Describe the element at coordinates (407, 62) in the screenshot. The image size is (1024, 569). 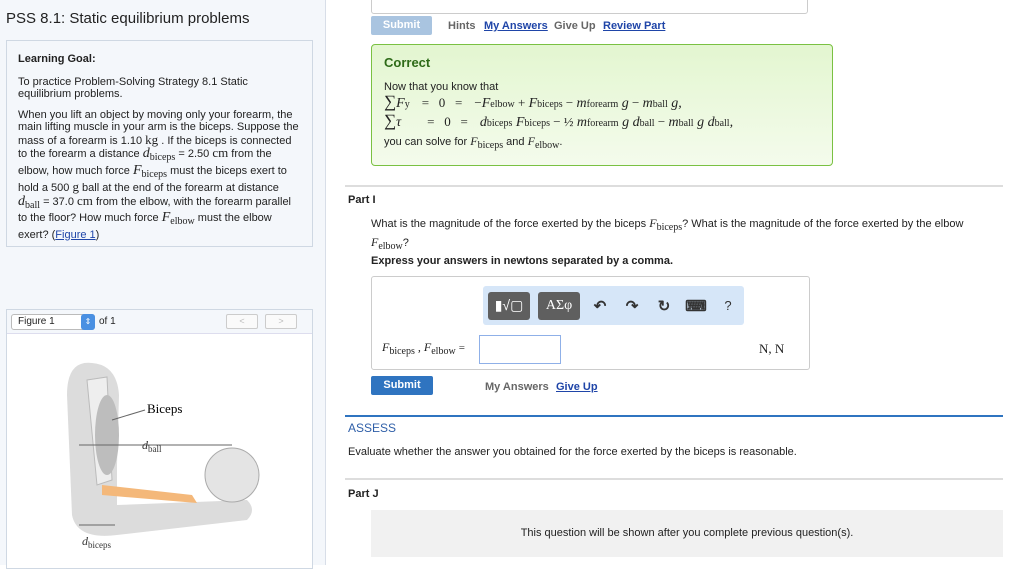
I see `correct-heading: Correct` at that location.